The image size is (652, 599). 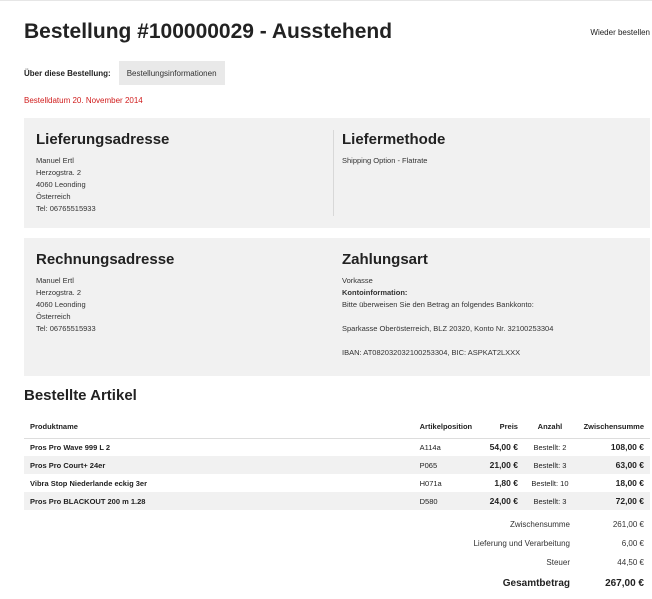 What do you see at coordinates (549, 427) in the screenshot?
I see `column-header-qty: Anzahl` at bounding box center [549, 427].